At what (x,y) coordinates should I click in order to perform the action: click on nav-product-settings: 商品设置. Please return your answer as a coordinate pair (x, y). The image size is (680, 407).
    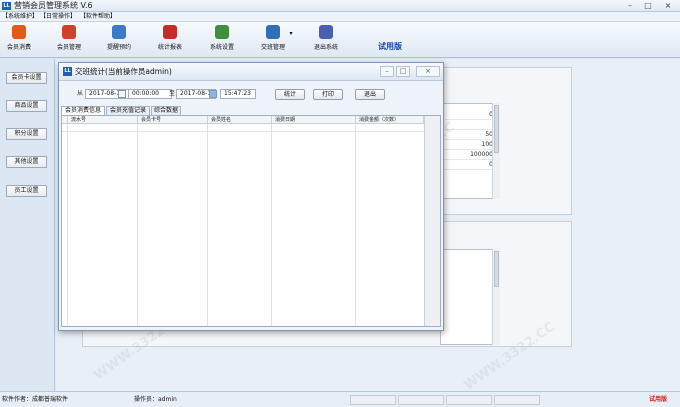
    Looking at the image, I should click on (26, 106).